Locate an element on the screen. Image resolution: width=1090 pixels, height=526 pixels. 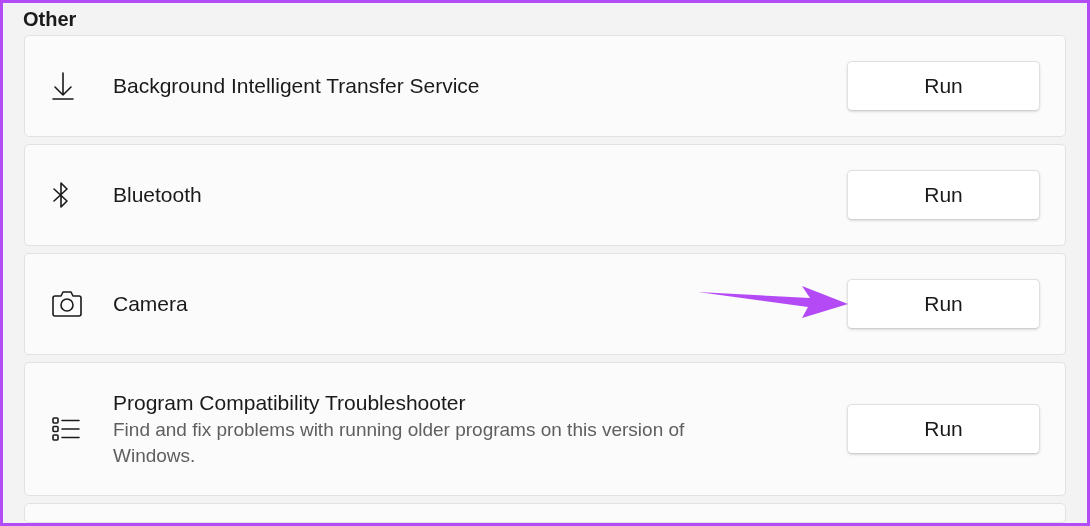
item-title: Background Intelligent Transfer Service is located at coordinates (296, 86).